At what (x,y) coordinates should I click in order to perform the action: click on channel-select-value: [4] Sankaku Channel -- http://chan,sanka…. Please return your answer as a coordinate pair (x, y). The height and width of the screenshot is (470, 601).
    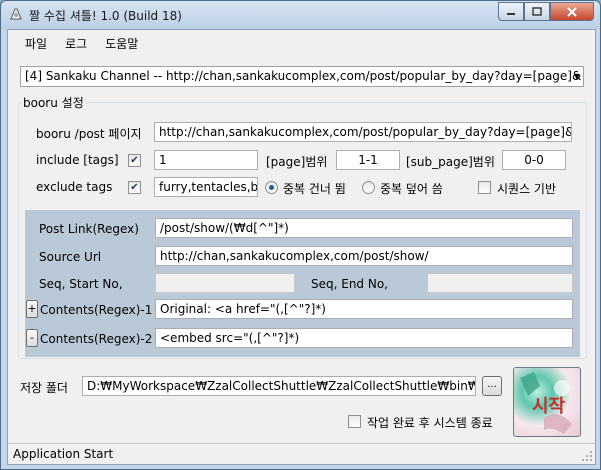
    Looking at the image, I should click on (303, 76).